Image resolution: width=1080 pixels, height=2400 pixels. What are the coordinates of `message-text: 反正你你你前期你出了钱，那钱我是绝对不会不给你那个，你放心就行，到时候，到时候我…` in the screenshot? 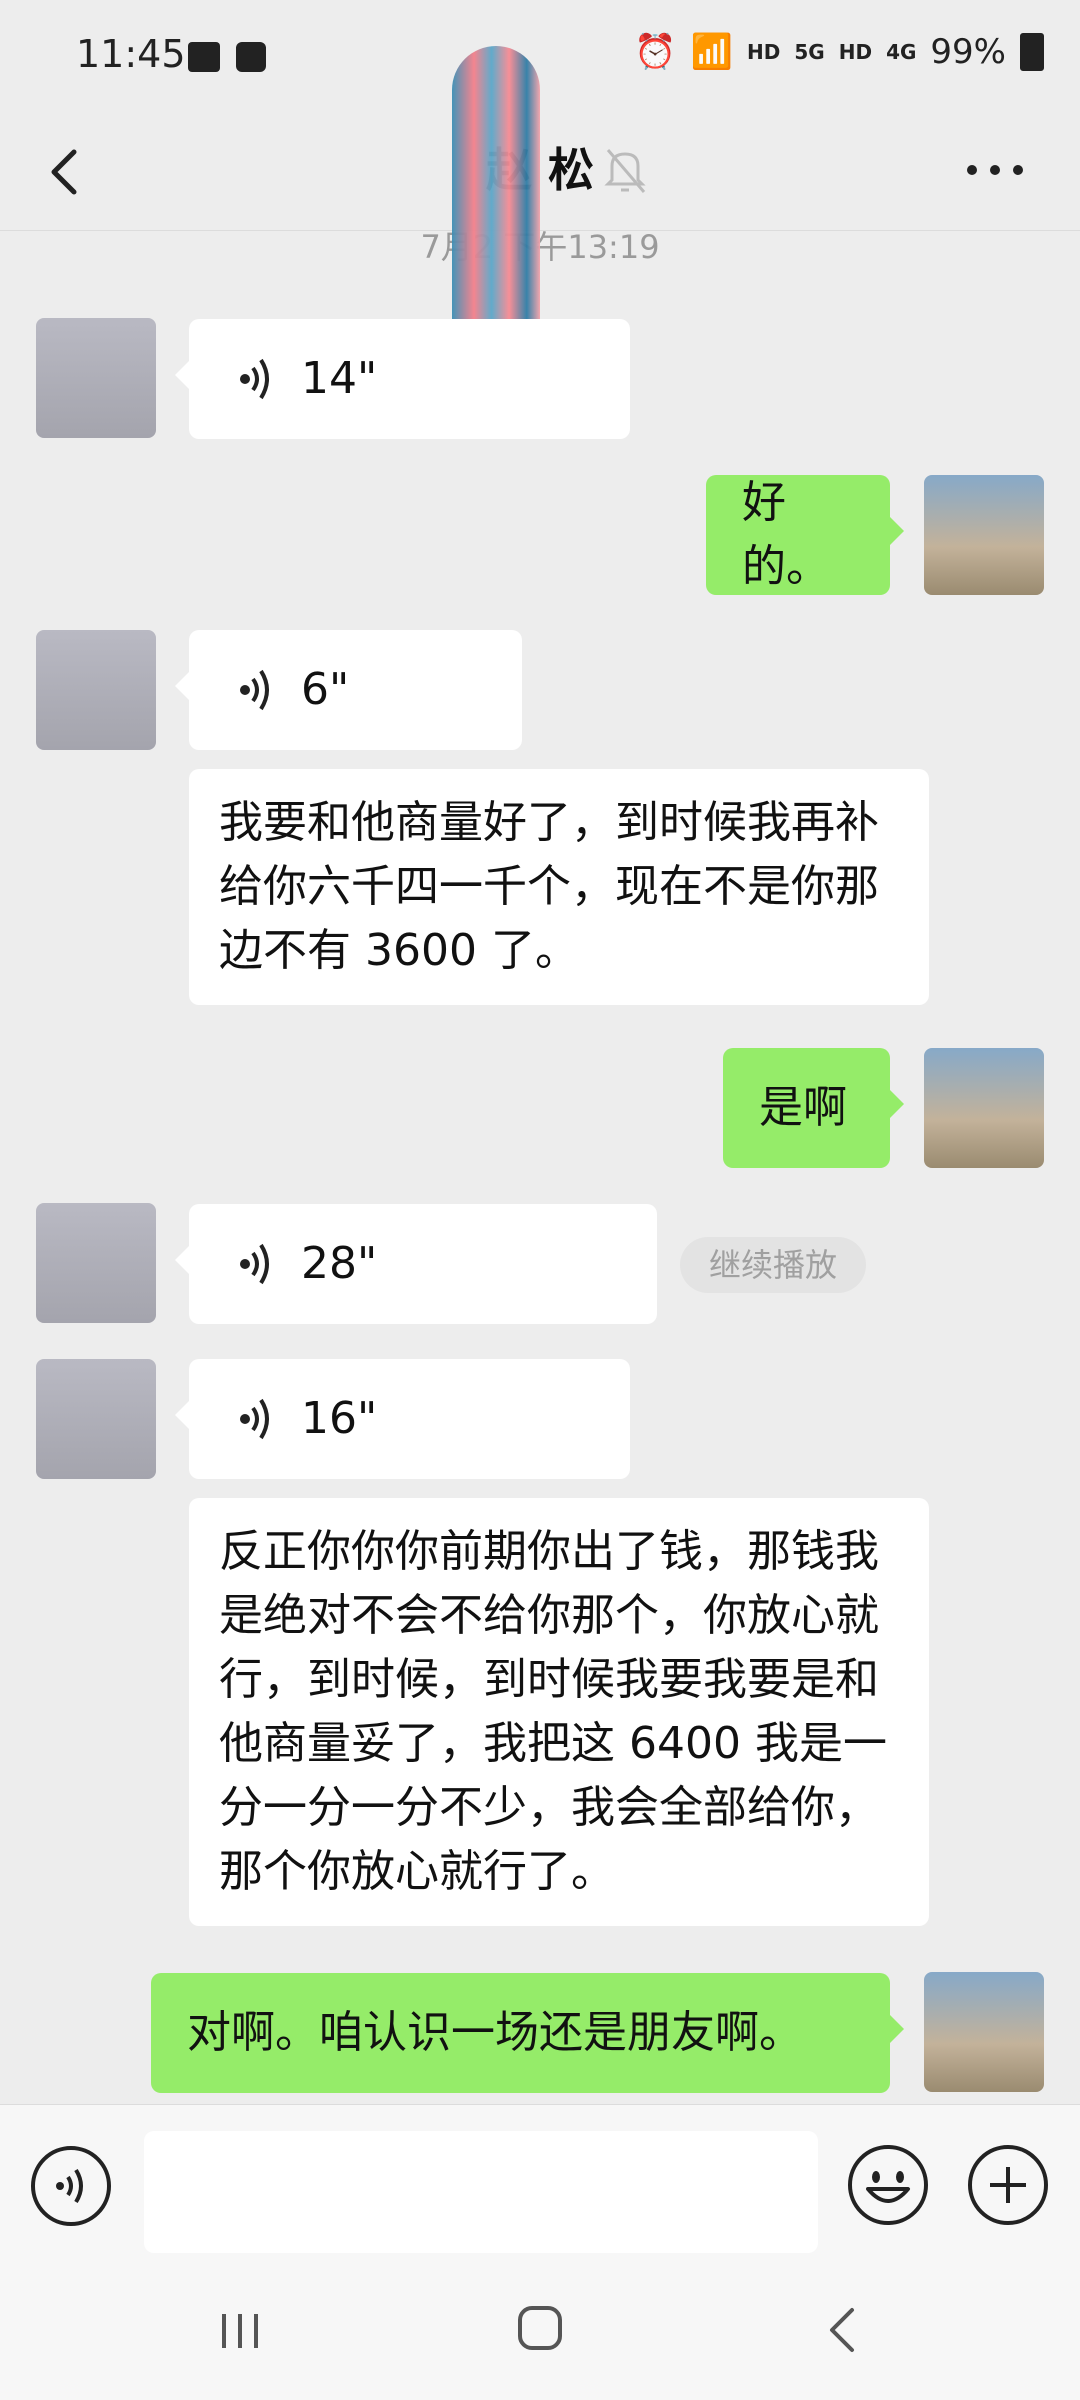 It's located at (553, 1711).